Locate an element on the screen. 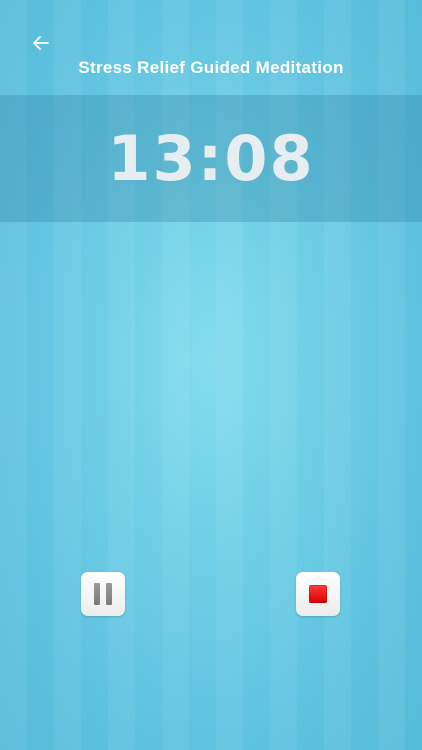 The image size is (422, 750). back-button is located at coordinates (41, 43).